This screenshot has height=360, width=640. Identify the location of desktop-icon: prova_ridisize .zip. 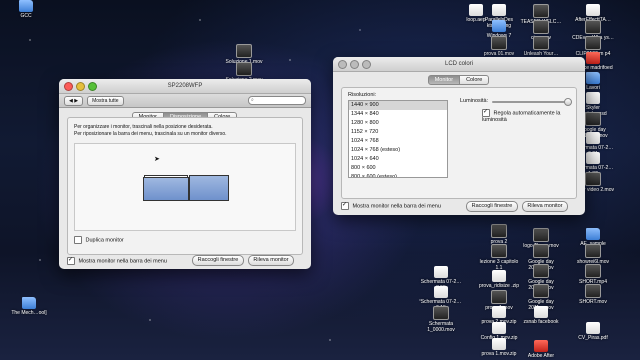
(499, 279).